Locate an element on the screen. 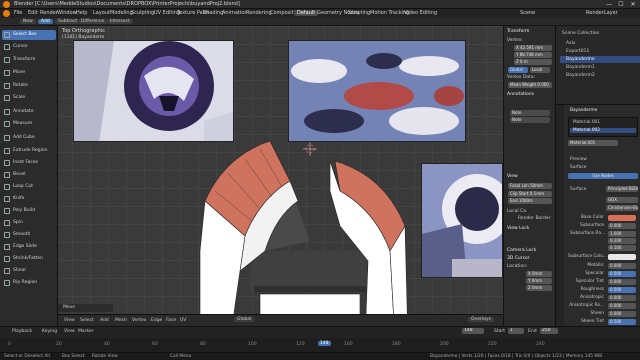 The image size is (640, 360). subsurface-radius-field-2: 0.200 is located at coordinates (622, 241).